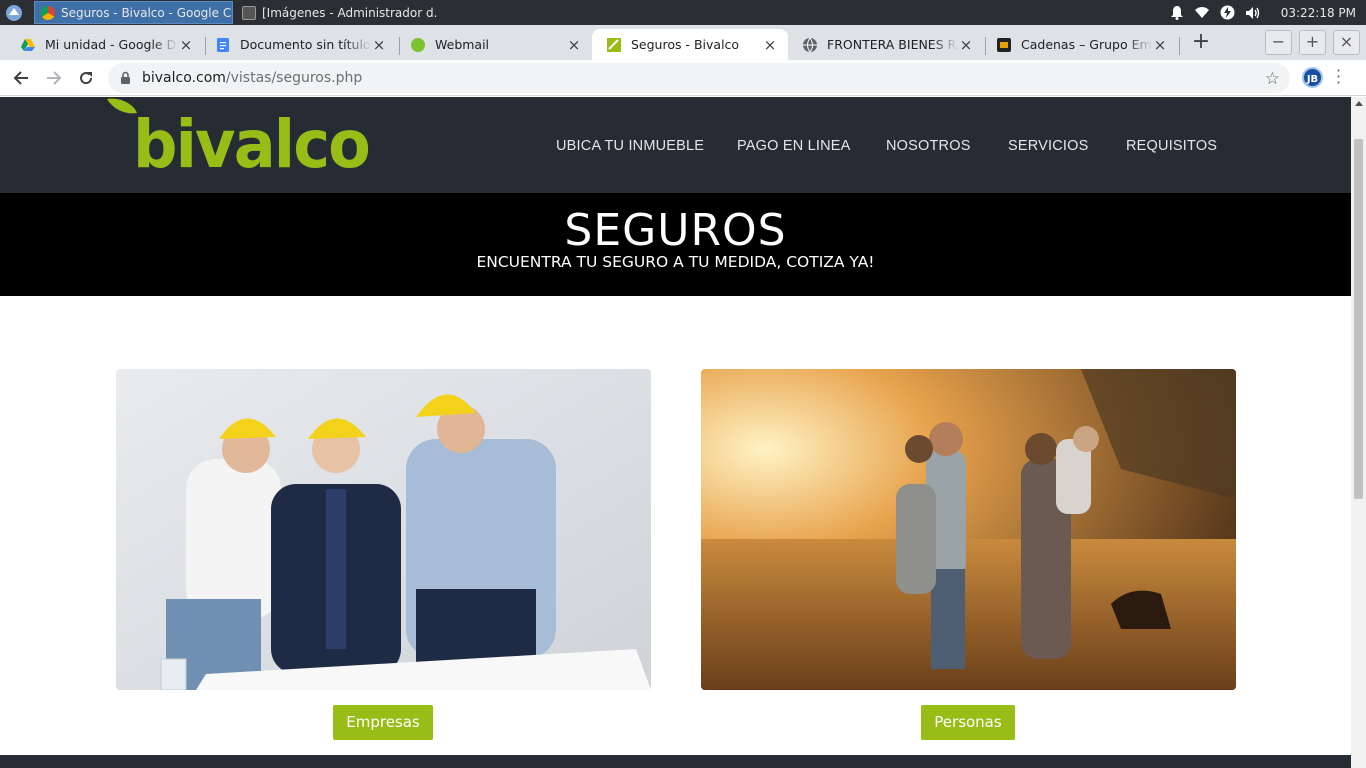 This screenshot has height=768, width=1366. I want to click on webmail-icon, so click(418, 44).